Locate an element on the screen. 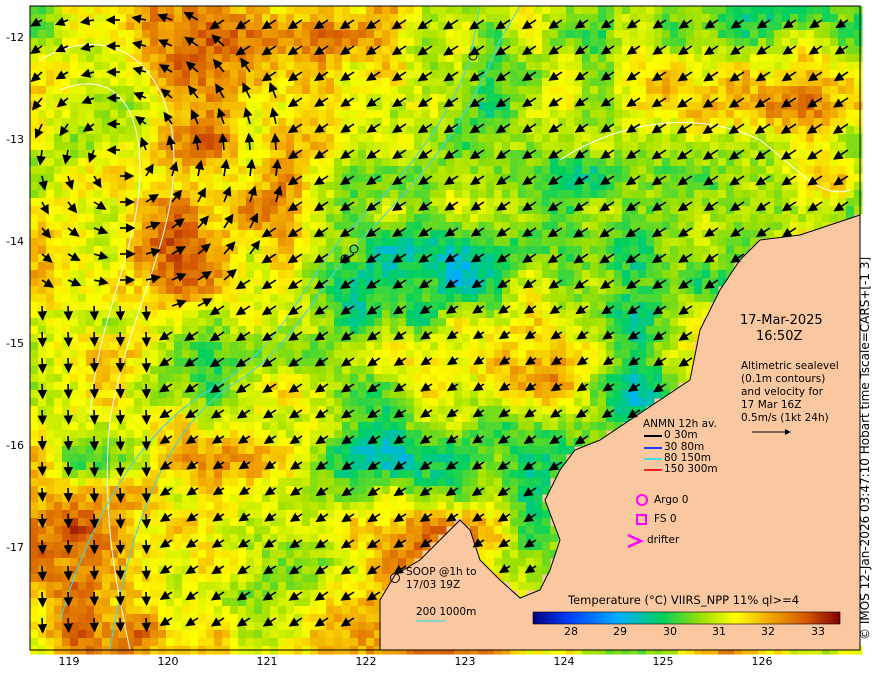 The height and width of the screenshot is (680, 880). colorbar-tick: 29 is located at coordinates (620, 631).